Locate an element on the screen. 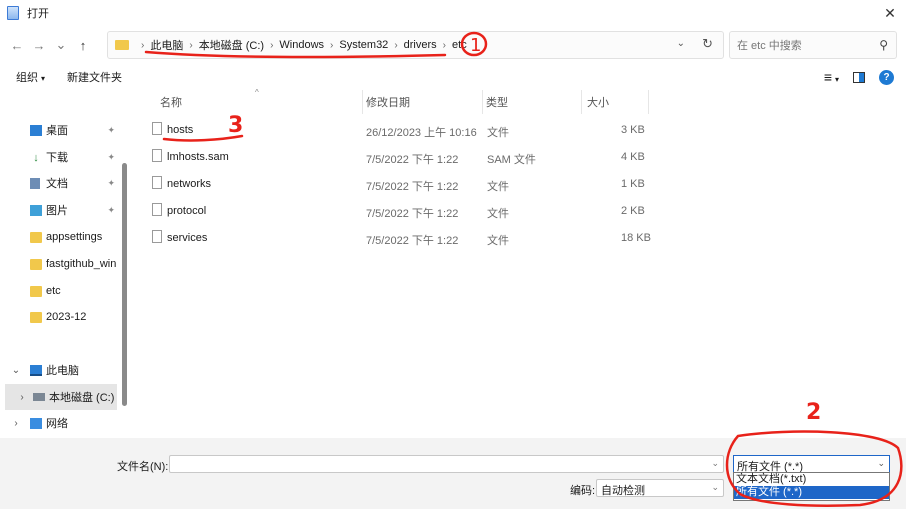 The image size is (906, 509). sidebar-item-label: fastgithub_win is located at coordinates (81, 264).